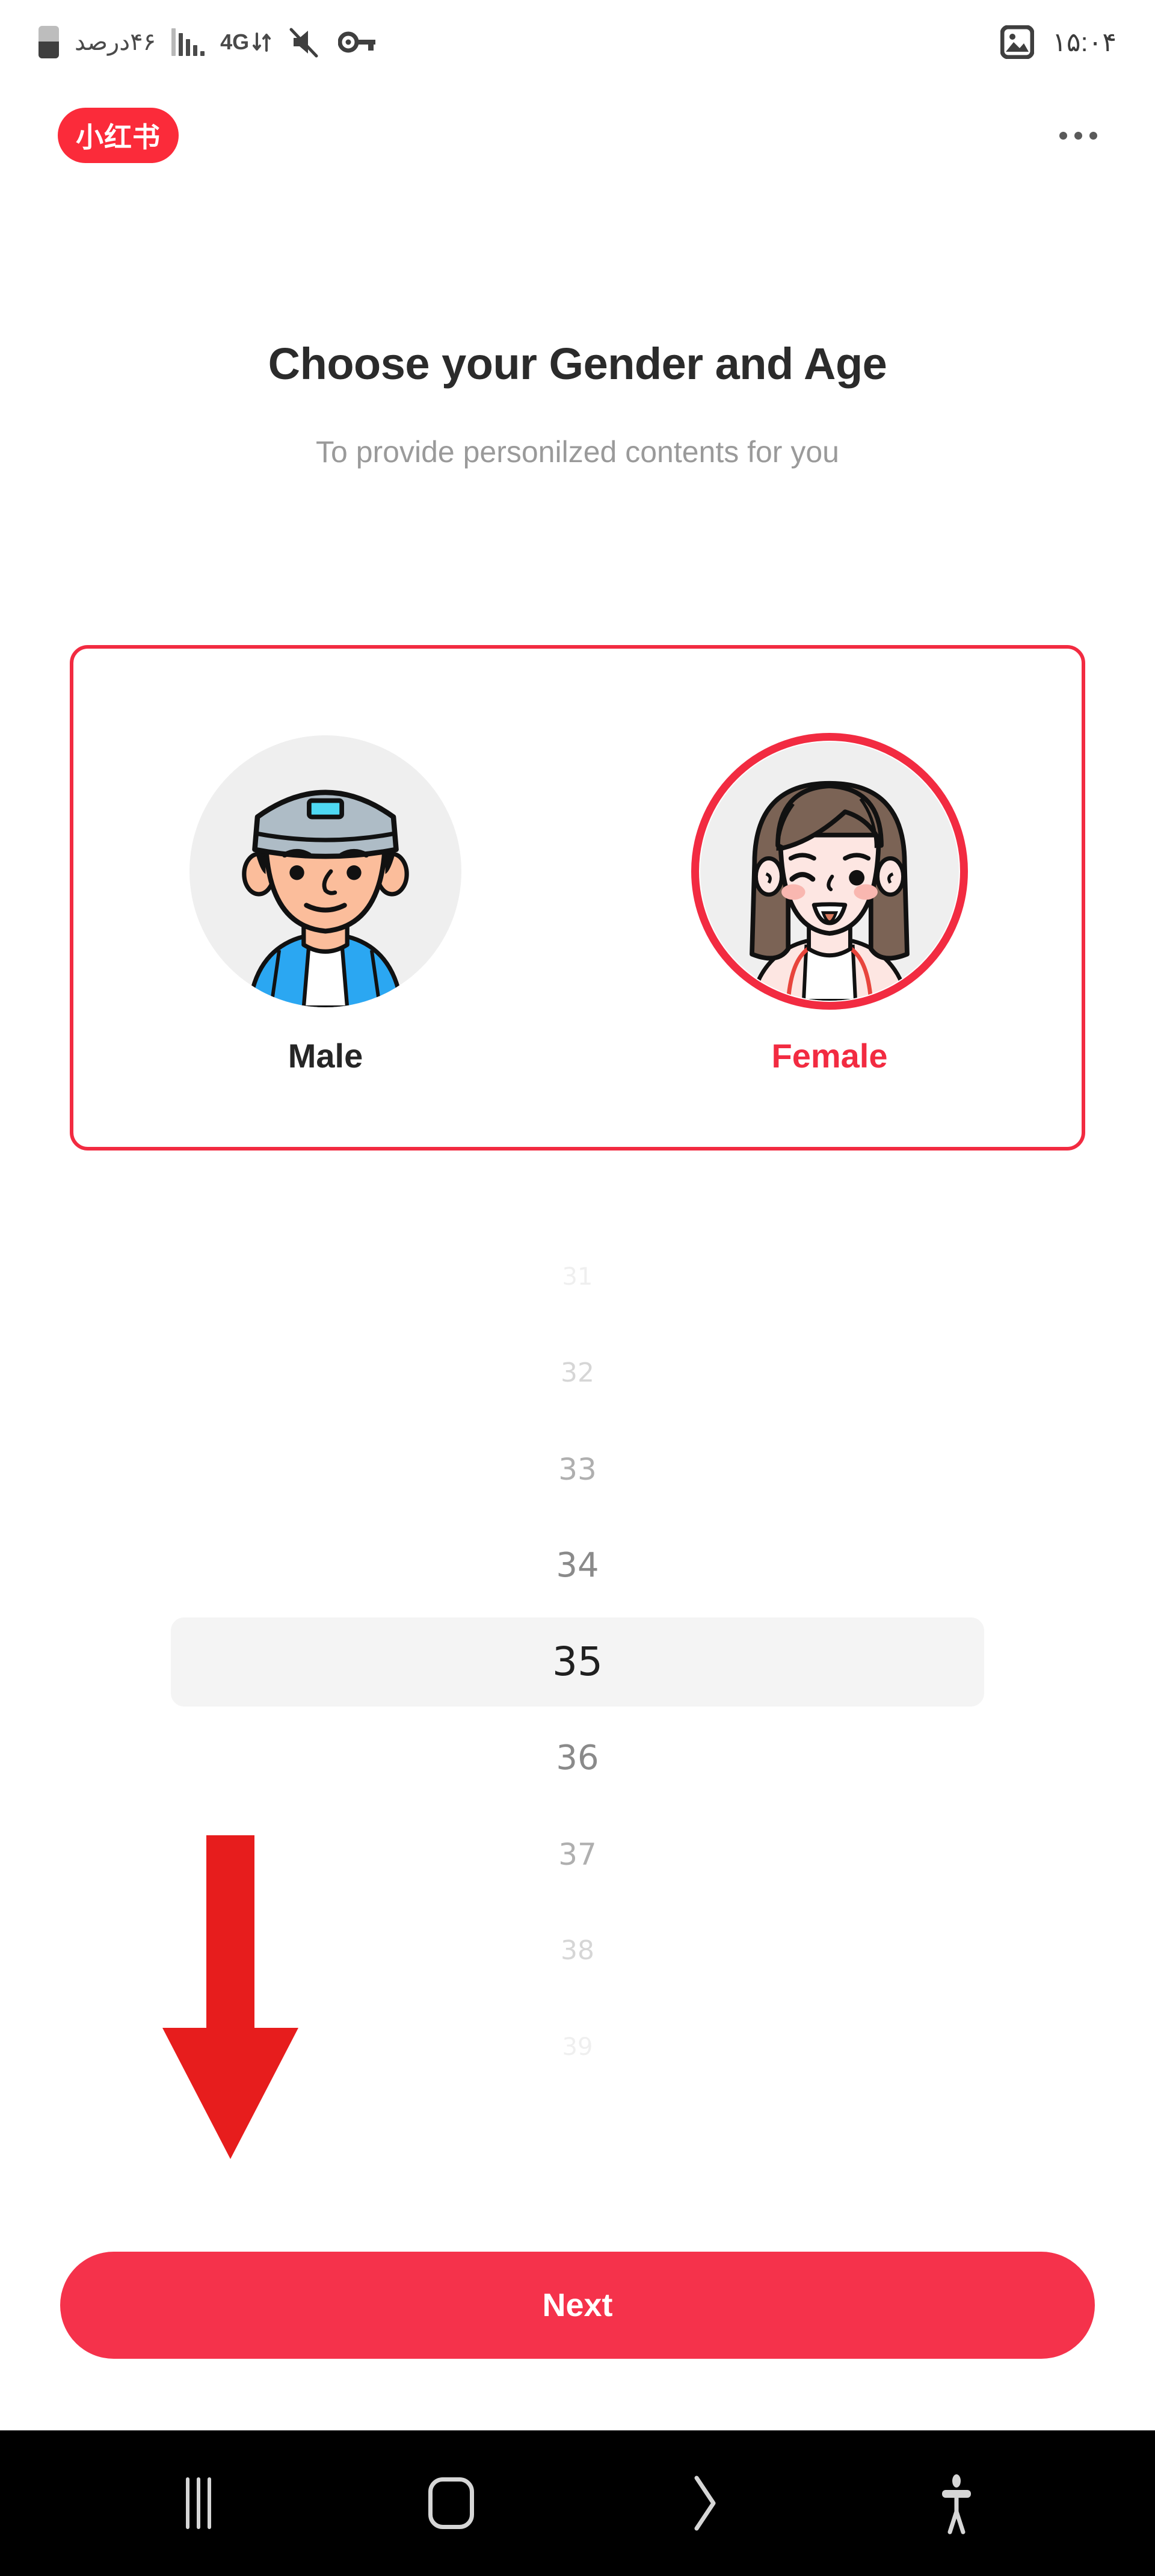 This screenshot has width=1155, height=2576. I want to click on clock-label: ۱۵:۰۴, so click(1084, 42).